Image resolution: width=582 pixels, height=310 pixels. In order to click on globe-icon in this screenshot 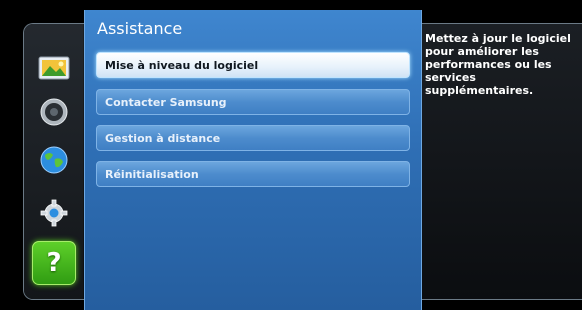, I will do `click(54, 160)`.